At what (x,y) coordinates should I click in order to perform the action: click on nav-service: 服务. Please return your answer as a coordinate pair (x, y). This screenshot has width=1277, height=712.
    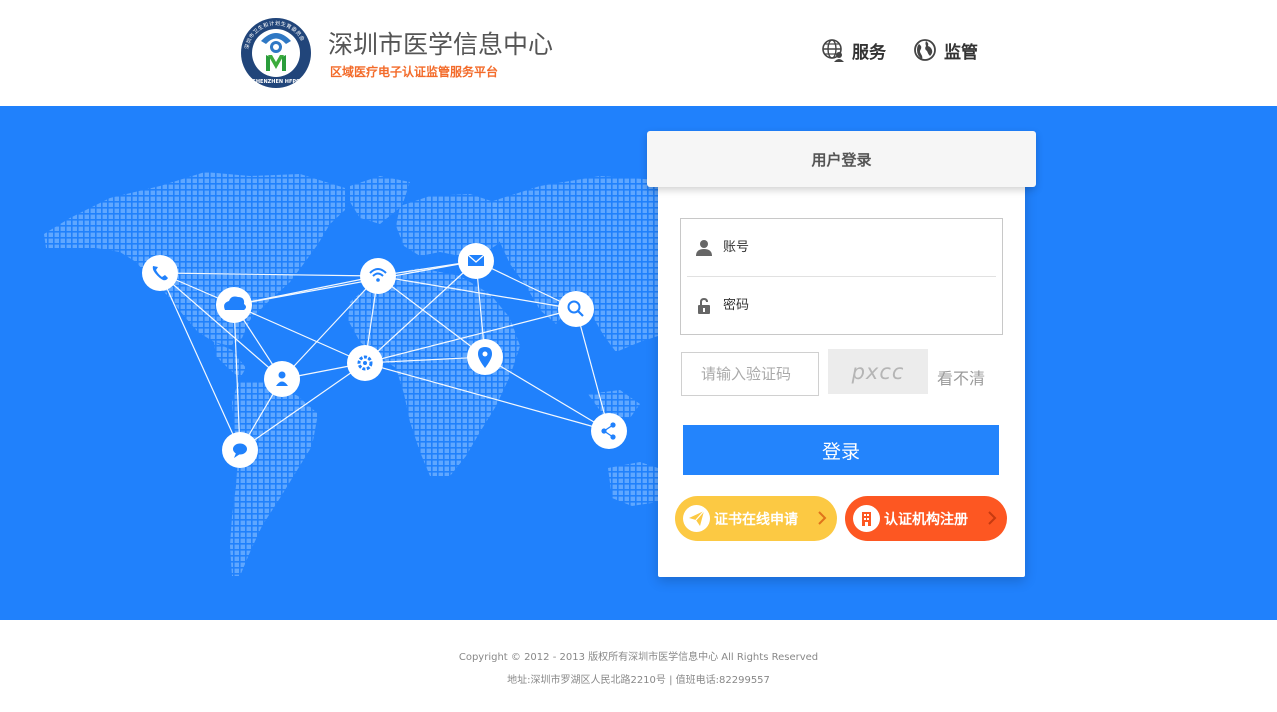
    Looking at the image, I should click on (853, 50).